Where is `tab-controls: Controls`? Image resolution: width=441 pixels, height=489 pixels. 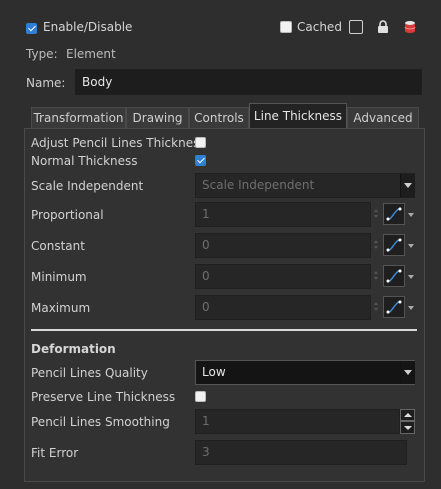
tab-controls: Controls is located at coordinates (219, 117).